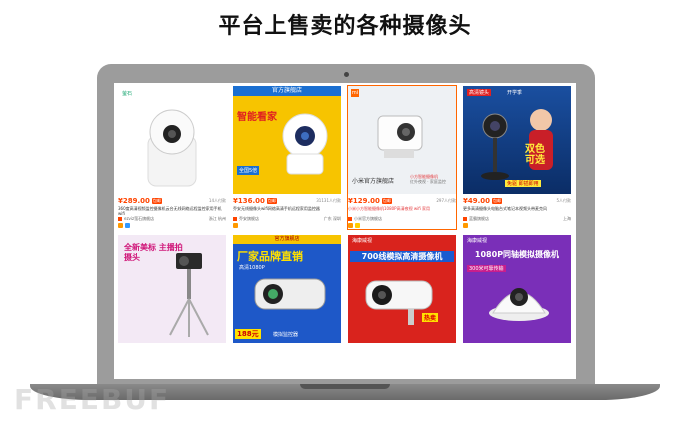 The image size is (690, 431). What do you see at coordinates (332, 218) in the screenshot?
I see `location: 广东 深圳` at bounding box center [332, 218].